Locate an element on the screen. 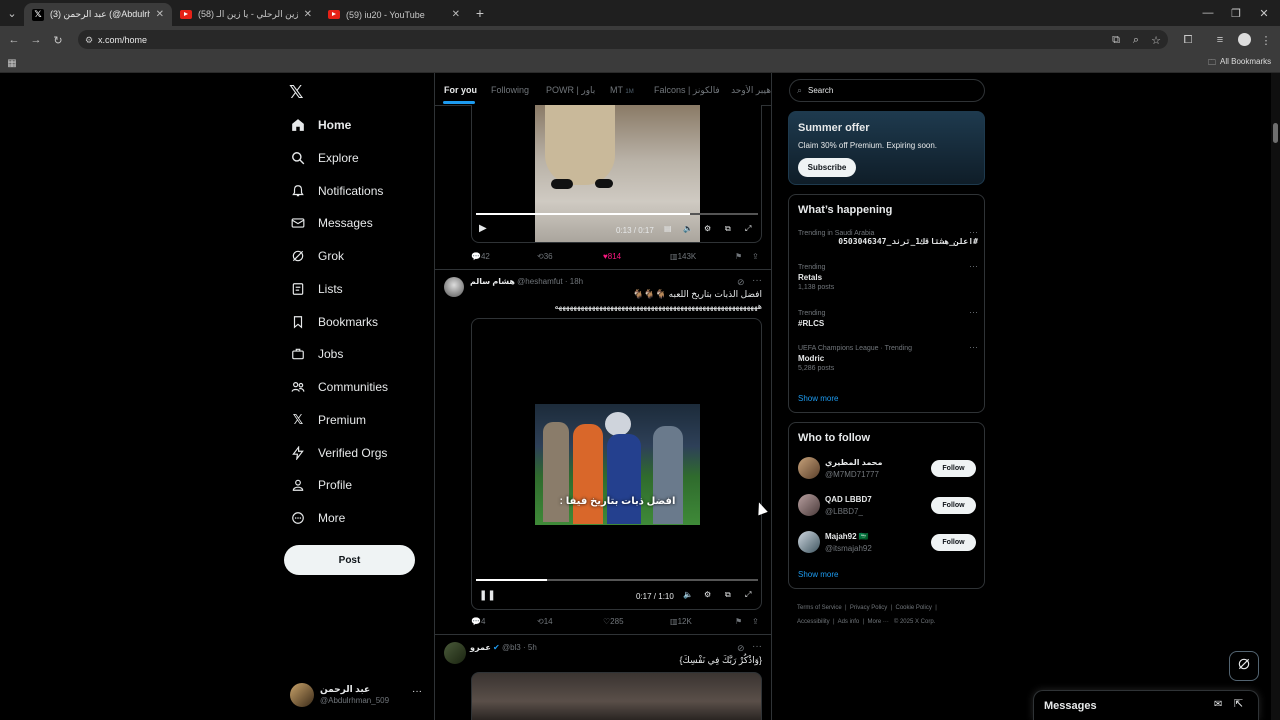 This screenshot has width=1280, height=720. tab-following: Following is located at coordinates (510, 90).